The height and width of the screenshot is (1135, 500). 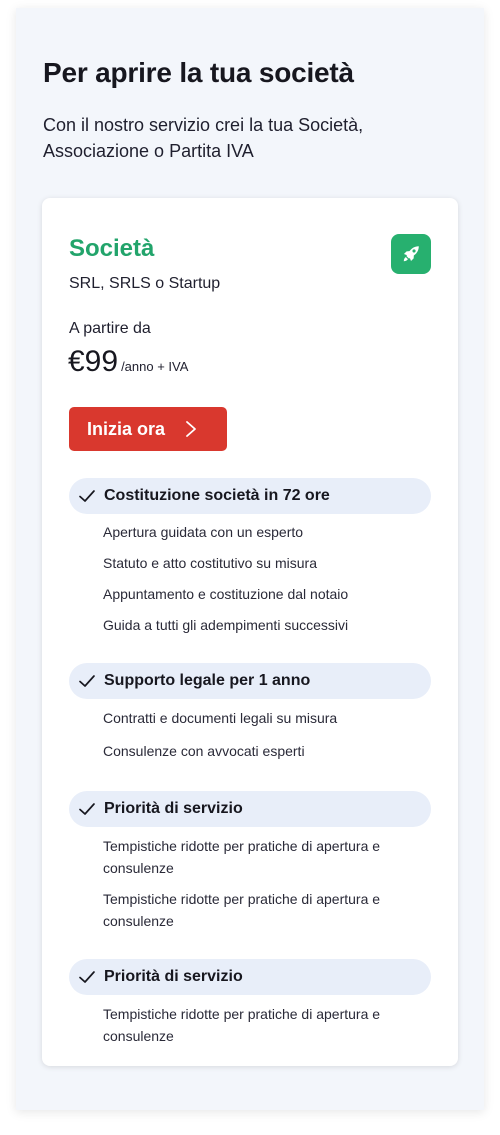 I want to click on price-value: €99, so click(x=93, y=361).